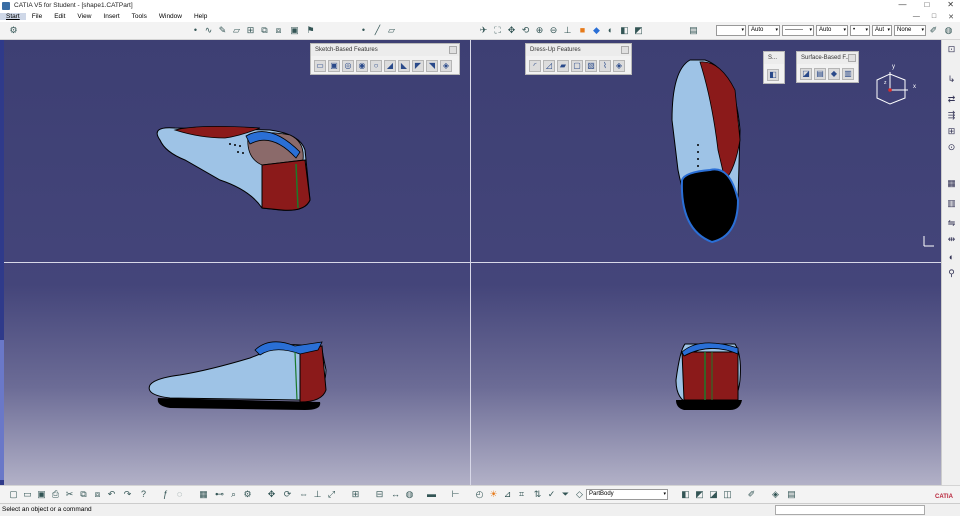 This screenshot has width=960, height=516. I want to click on analysis-icon: ▦, so click(951, 183).